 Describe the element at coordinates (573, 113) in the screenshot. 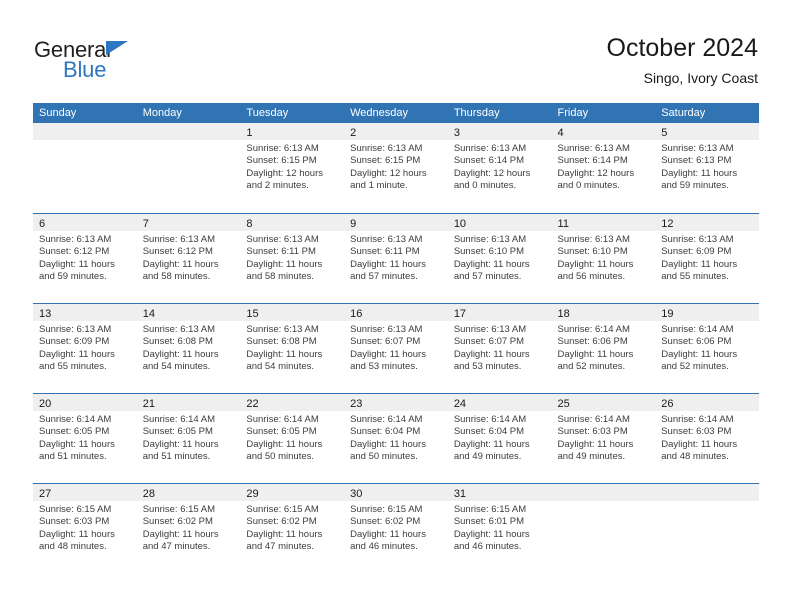

I see `weekday-header-friday: Friday` at that location.